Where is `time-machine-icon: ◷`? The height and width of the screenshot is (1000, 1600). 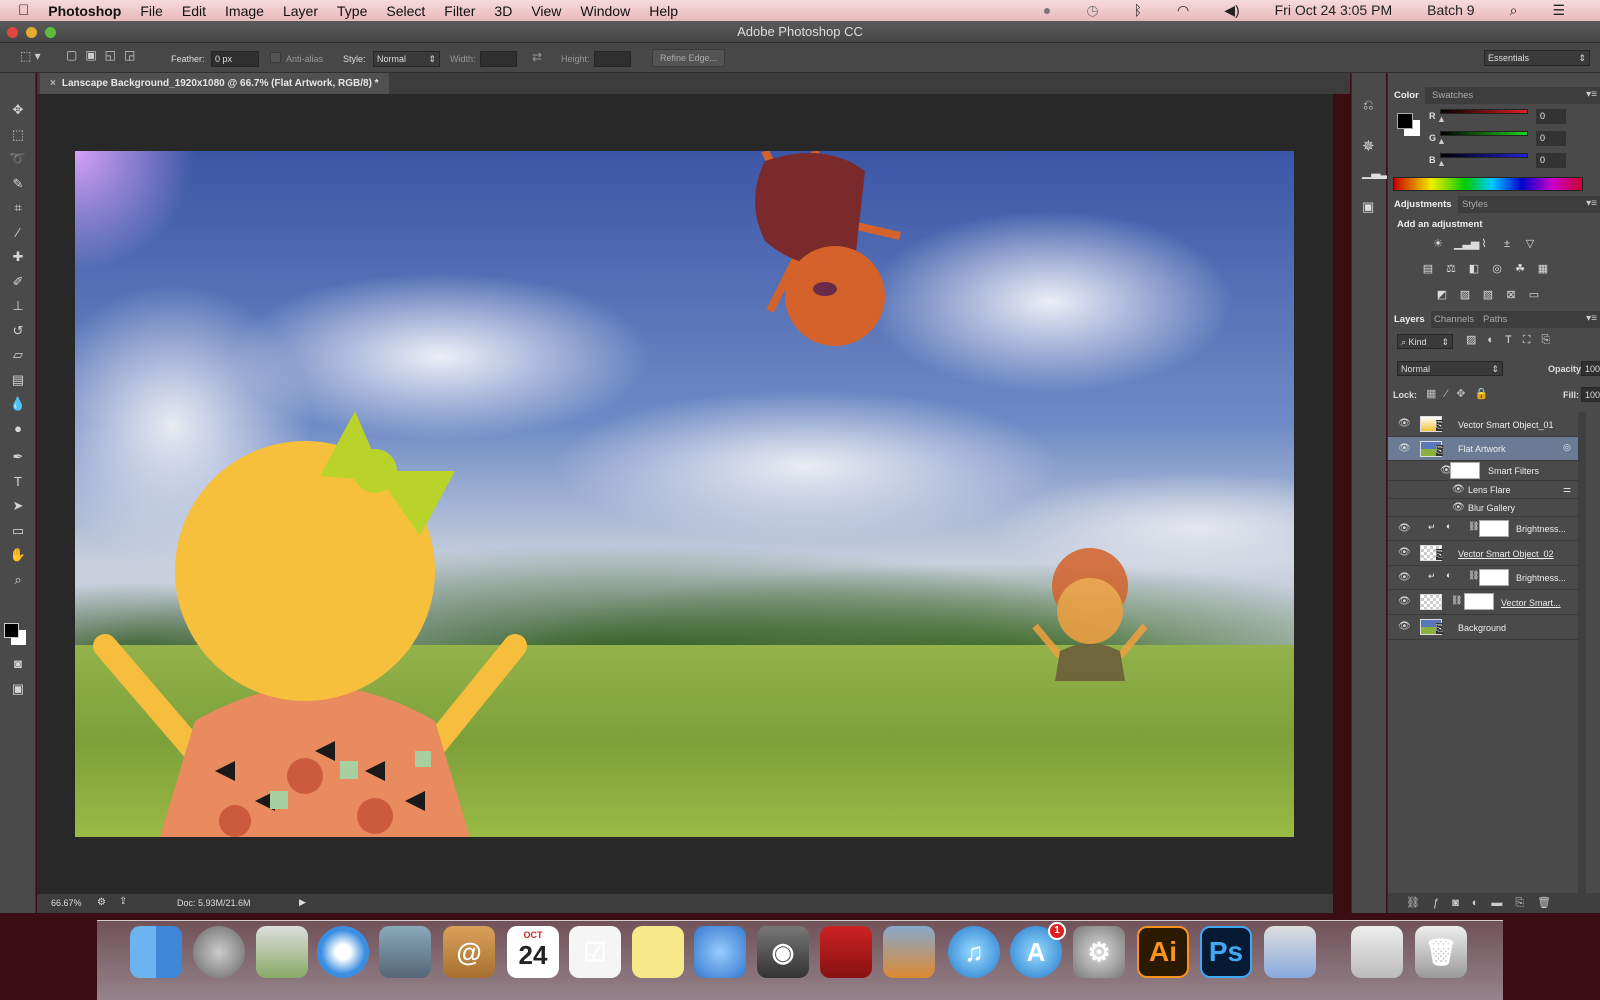
time-machine-icon: ◷ is located at coordinates (1092, 10).